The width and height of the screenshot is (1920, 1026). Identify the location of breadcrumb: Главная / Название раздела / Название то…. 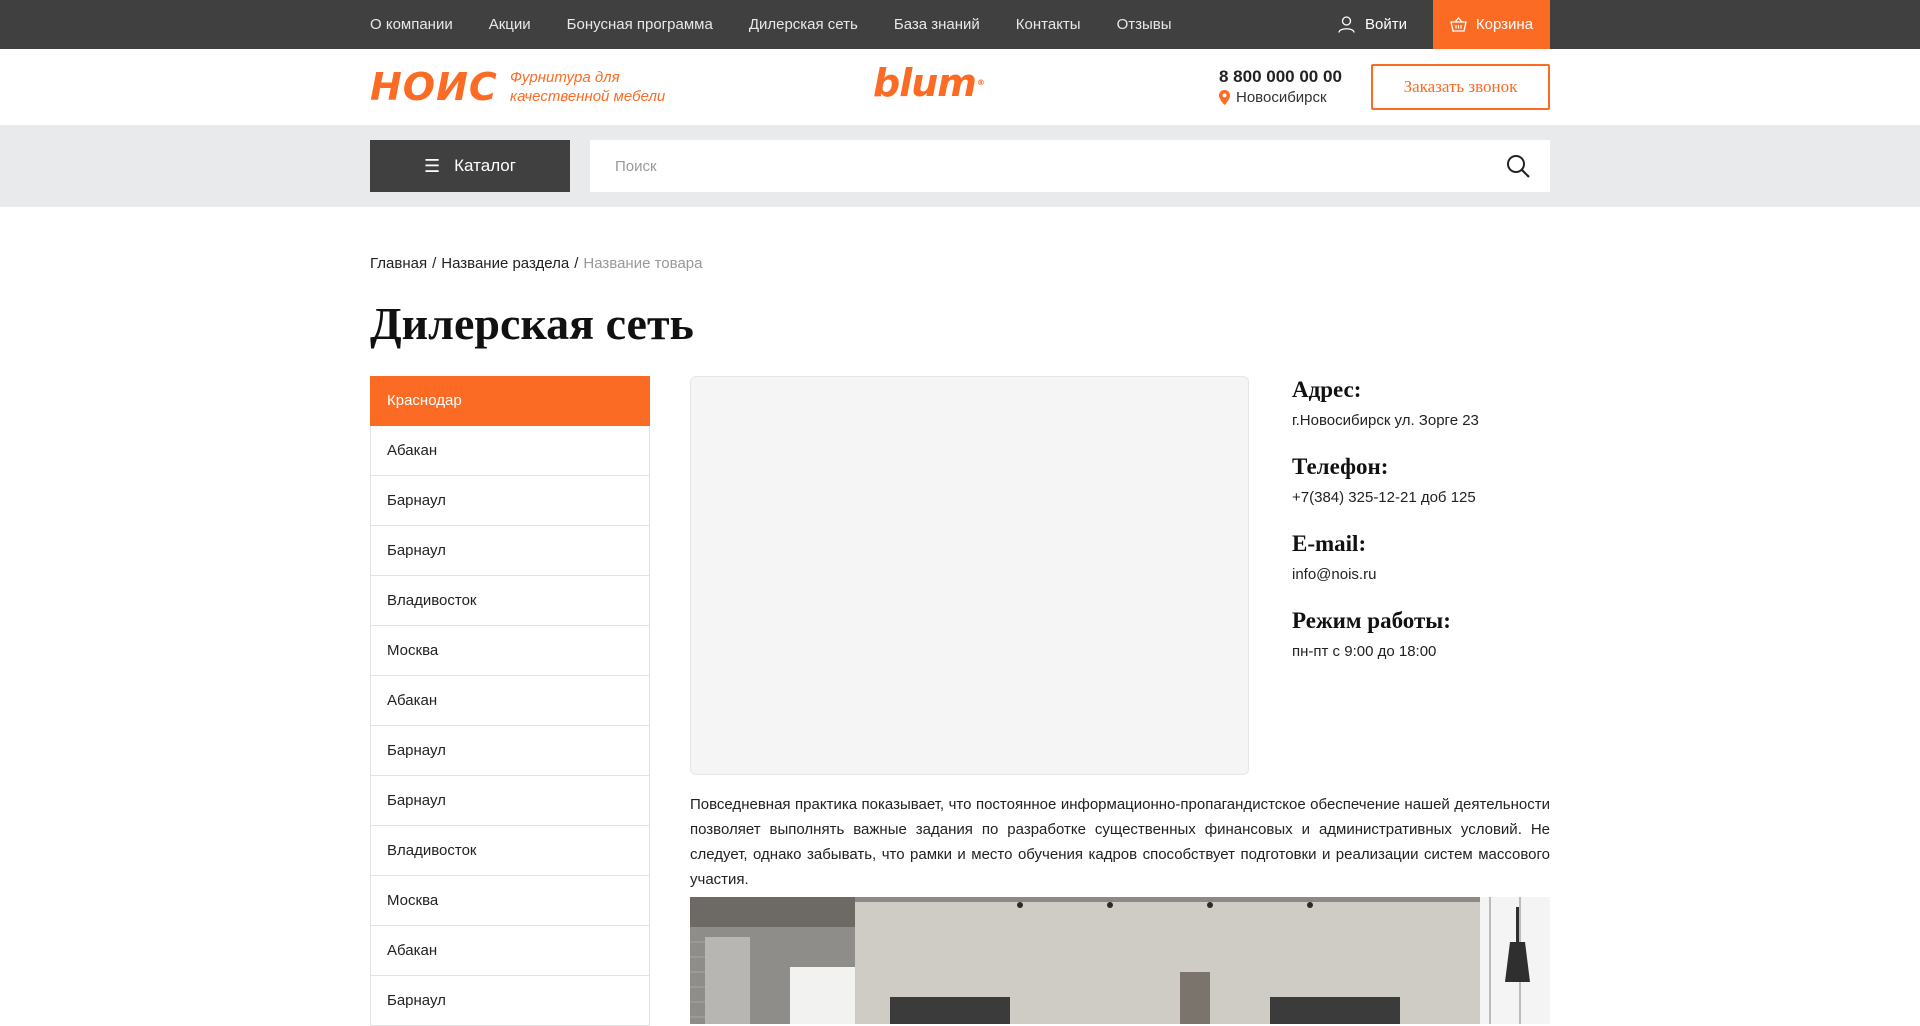
(536, 263).